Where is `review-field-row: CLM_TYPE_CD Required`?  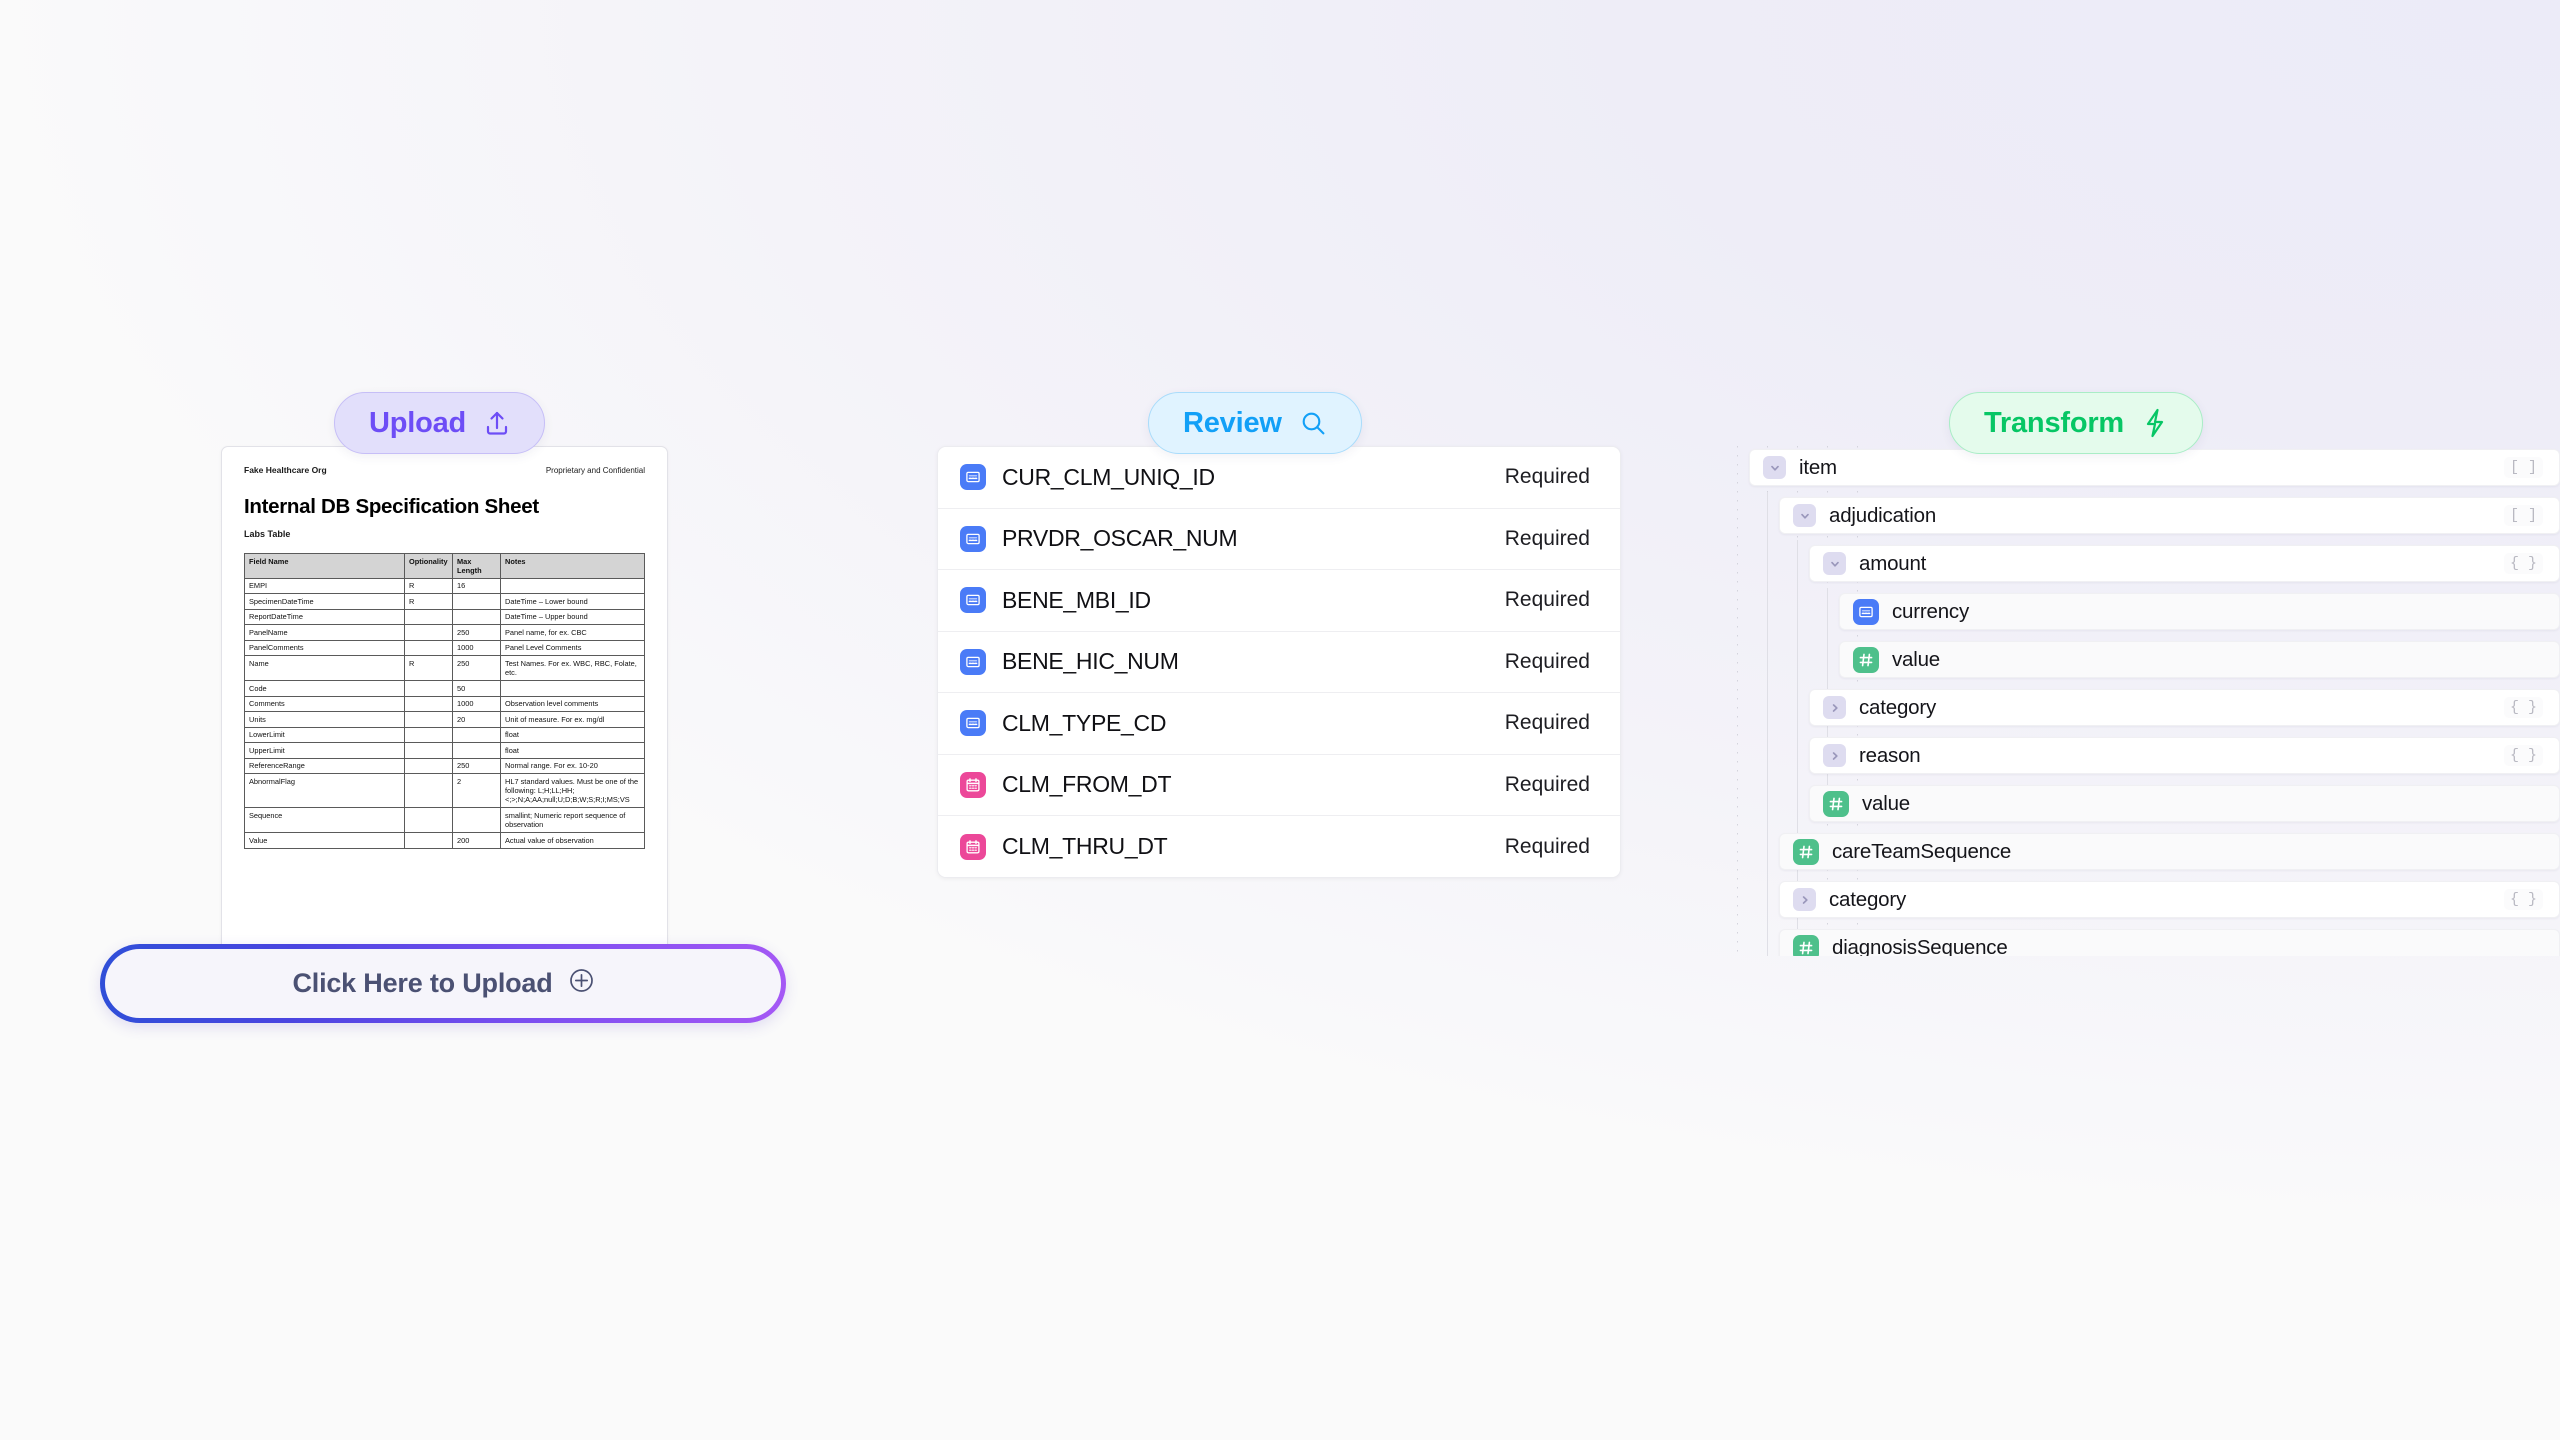 review-field-row: CLM_TYPE_CD Required is located at coordinates (1279, 724).